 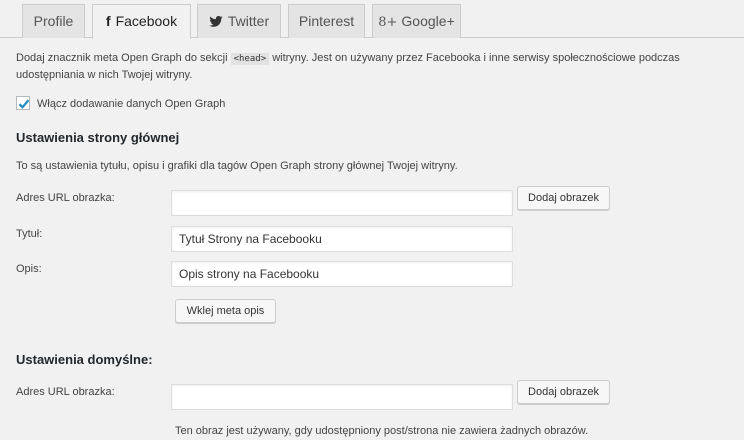 I want to click on default-image-url-label: Adres URL obrazka:, so click(x=65, y=392).